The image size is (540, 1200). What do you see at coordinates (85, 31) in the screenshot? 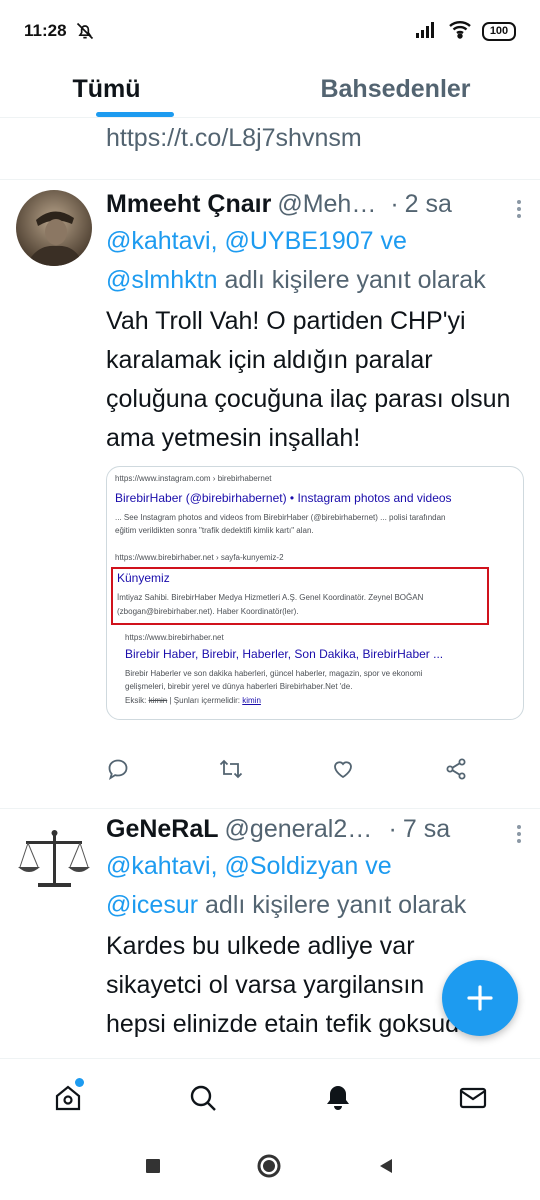
I see `notifications-muted-icon` at bounding box center [85, 31].